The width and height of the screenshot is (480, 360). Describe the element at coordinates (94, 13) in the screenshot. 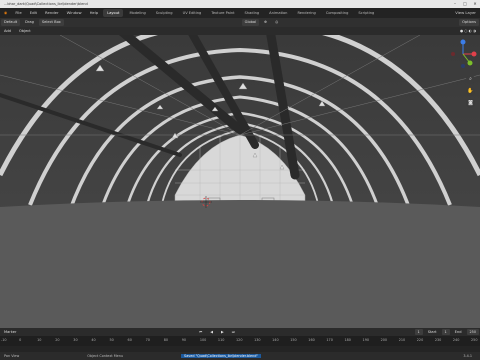

I see `menu-help: Help` at that location.